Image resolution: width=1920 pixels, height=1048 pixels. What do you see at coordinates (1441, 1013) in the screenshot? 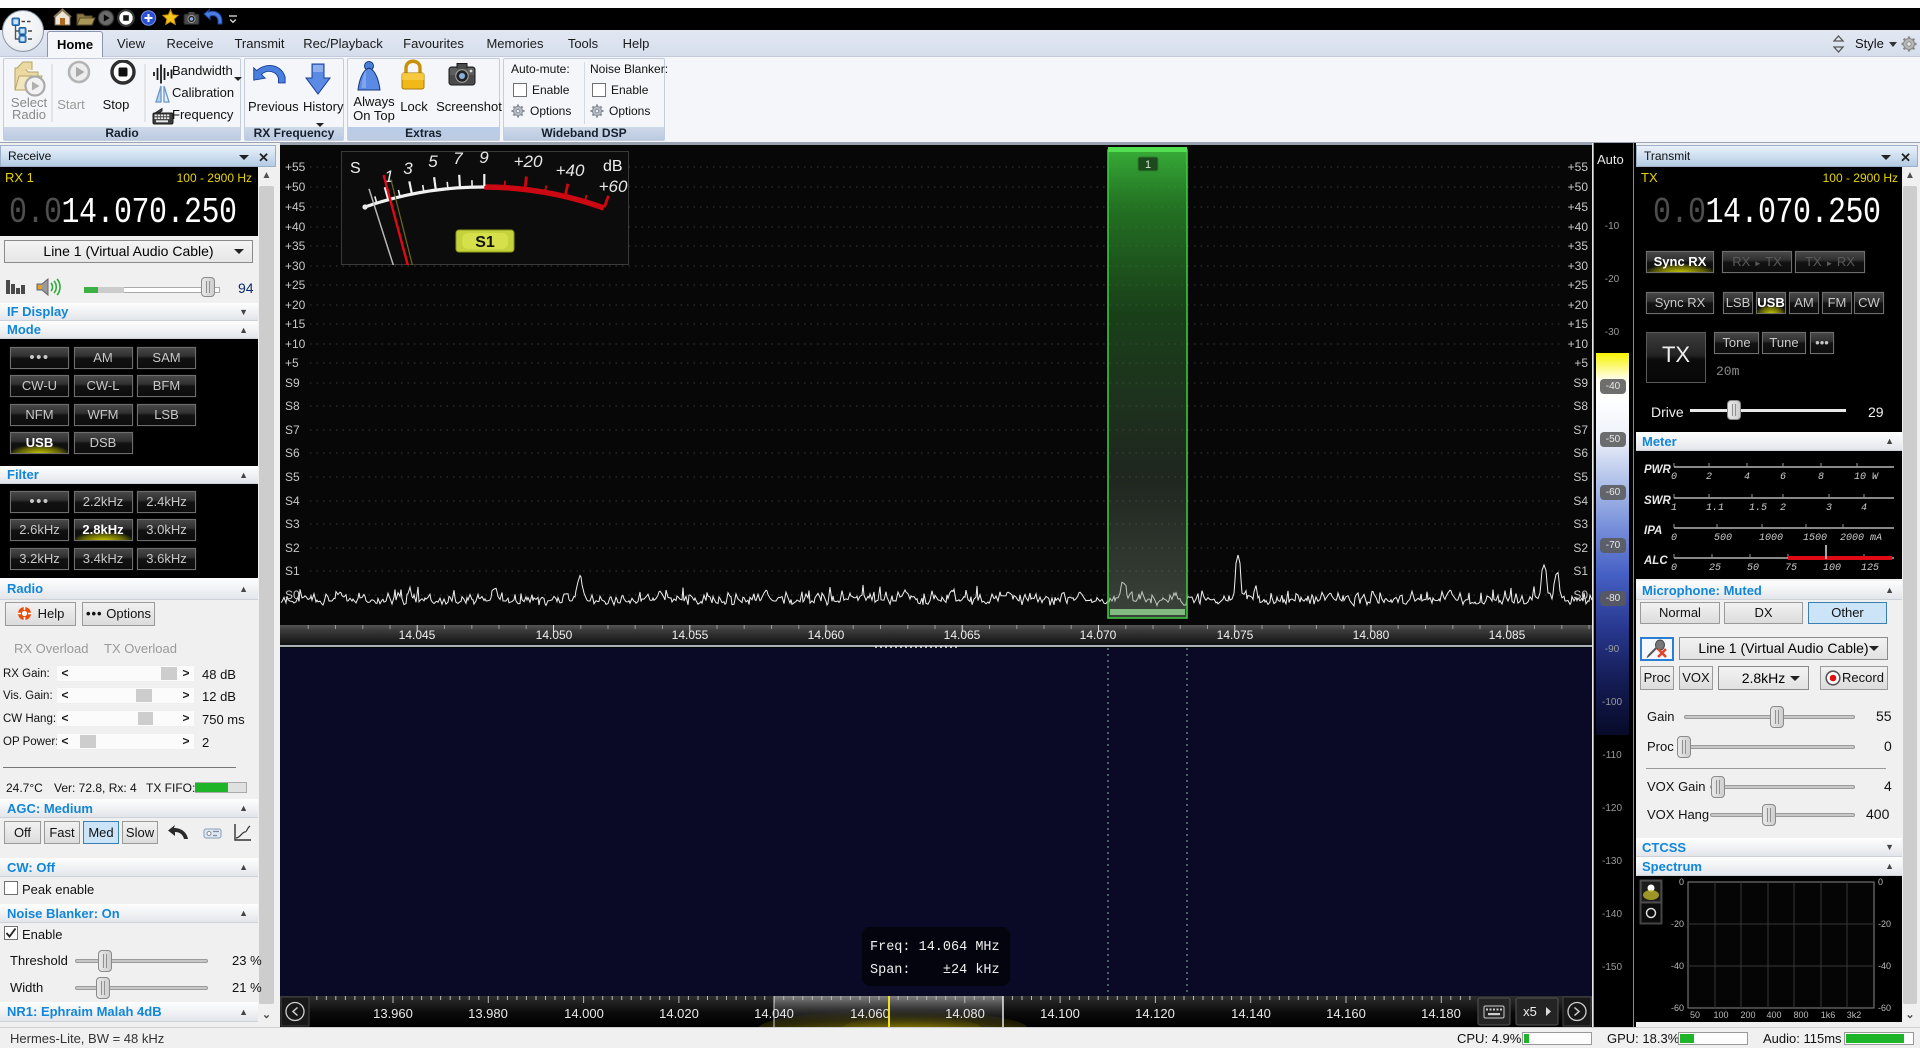
I see `svg-text: 14.180` at bounding box center [1441, 1013].